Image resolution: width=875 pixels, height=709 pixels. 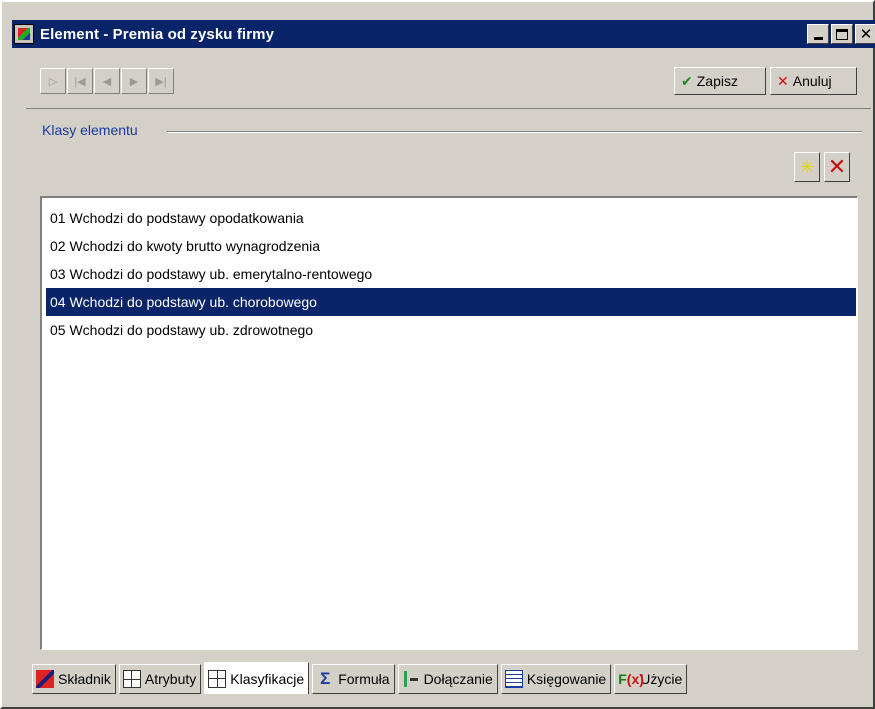 I want to click on record-navigator: ▷ |◀ ◀ ▶ ▶|, so click(x=107, y=81).